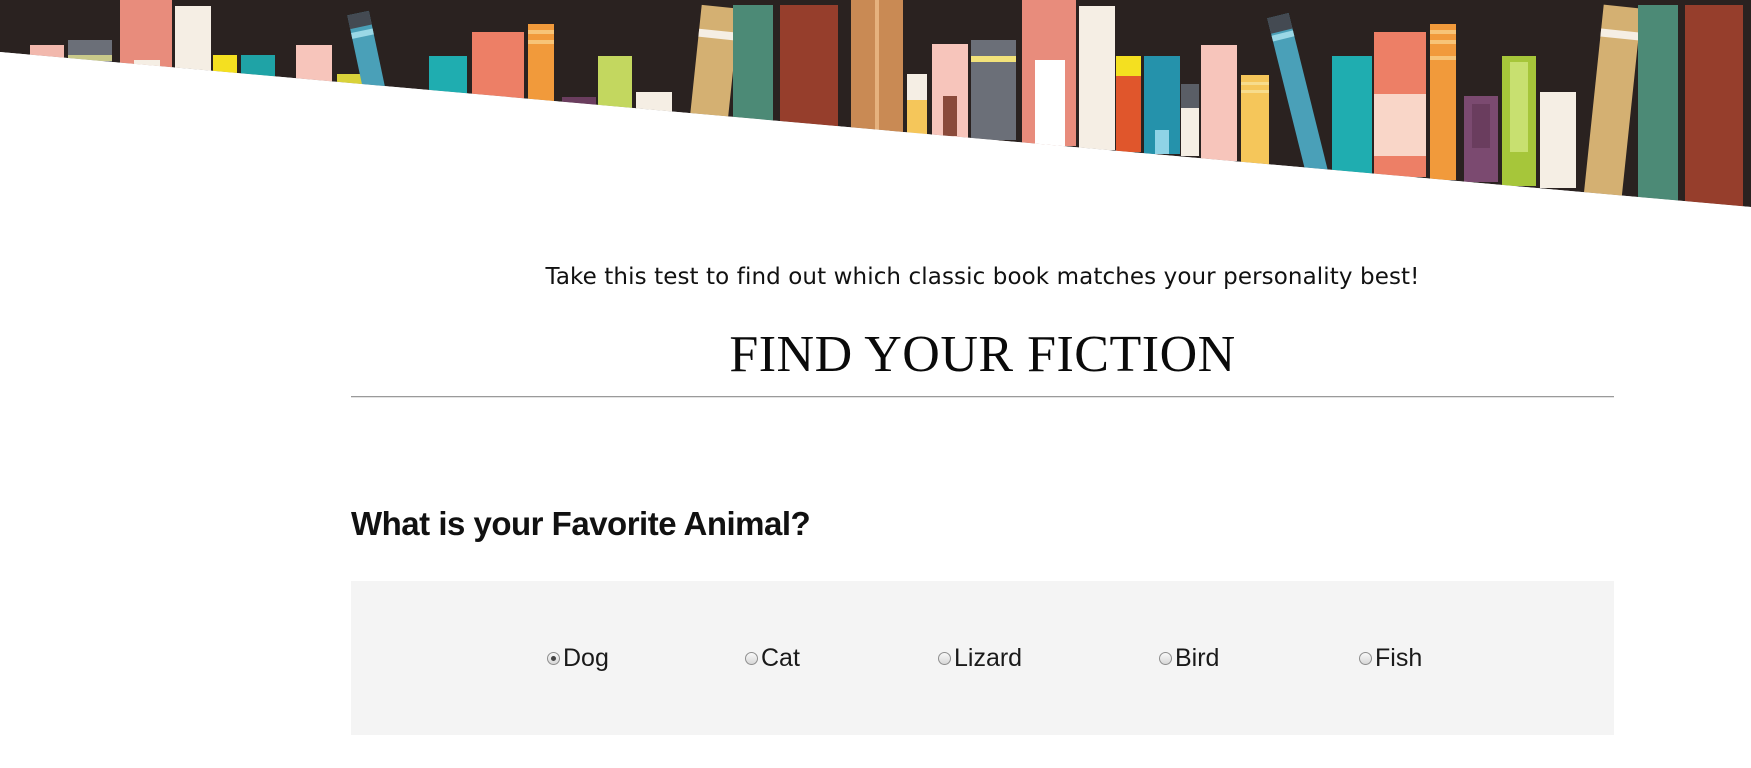 This screenshot has width=1751, height=768. What do you see at coordinates (553, 658) in the screenshot?
I see `radio-dog` at bounding box center [553, 658].